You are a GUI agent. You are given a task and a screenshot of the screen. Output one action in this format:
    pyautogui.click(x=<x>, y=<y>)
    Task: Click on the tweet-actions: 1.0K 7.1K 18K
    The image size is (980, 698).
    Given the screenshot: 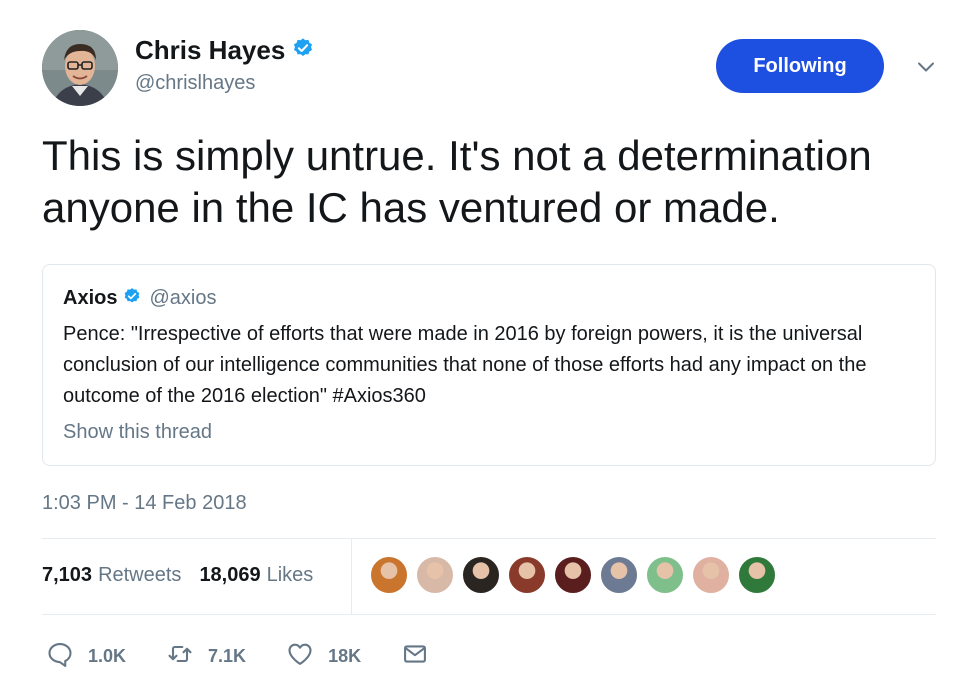 What is the action you would take?
    pyautogui.click(x=237, y=656)
    